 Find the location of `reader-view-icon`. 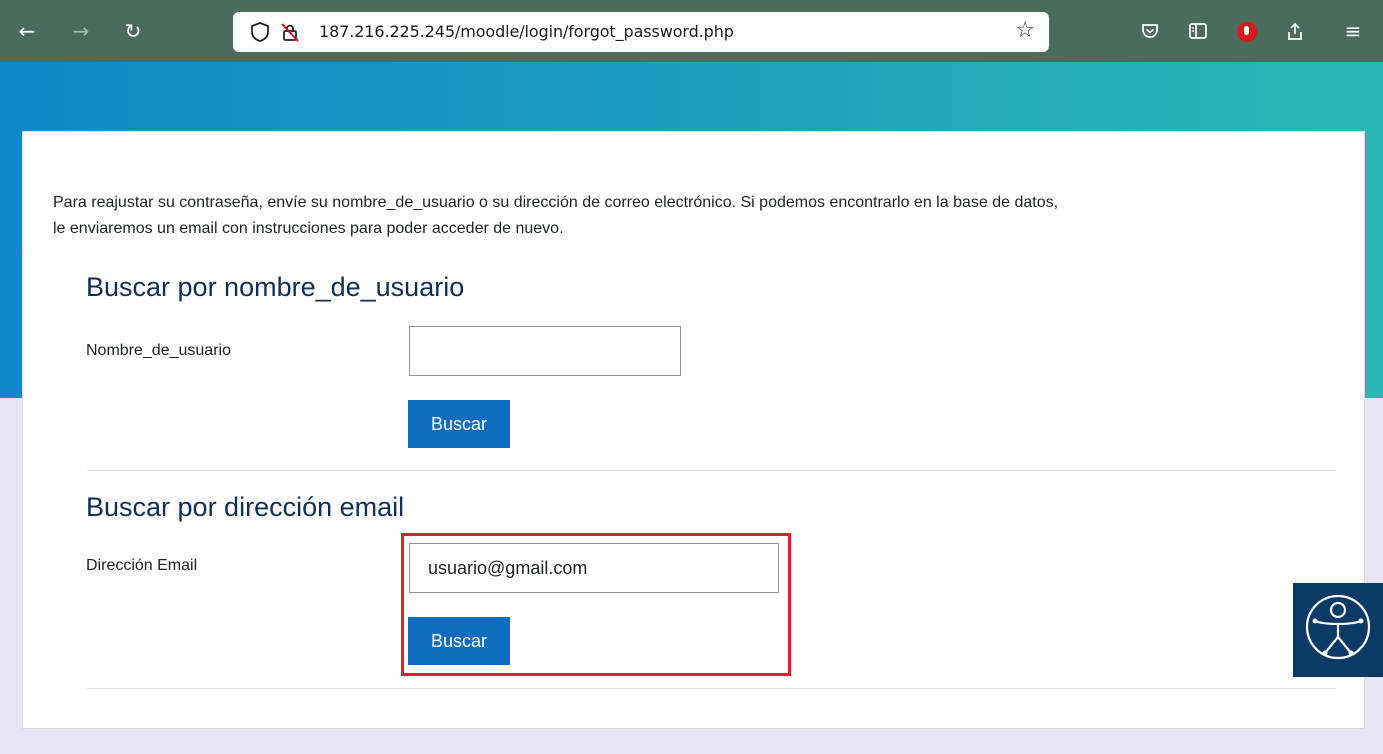

reader-view-icon is located at coordinates (1198, 31).